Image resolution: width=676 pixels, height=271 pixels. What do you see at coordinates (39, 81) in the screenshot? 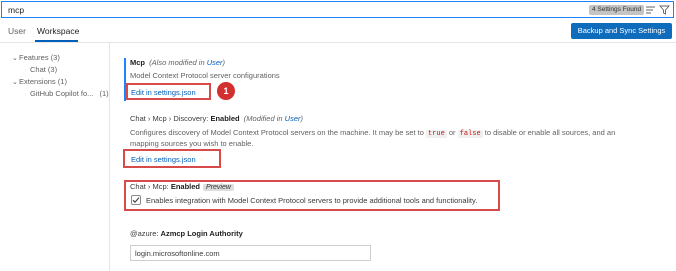
I see `toc-item-extensions: ⌄Extensions (1)` at bounding box center [39, 81].